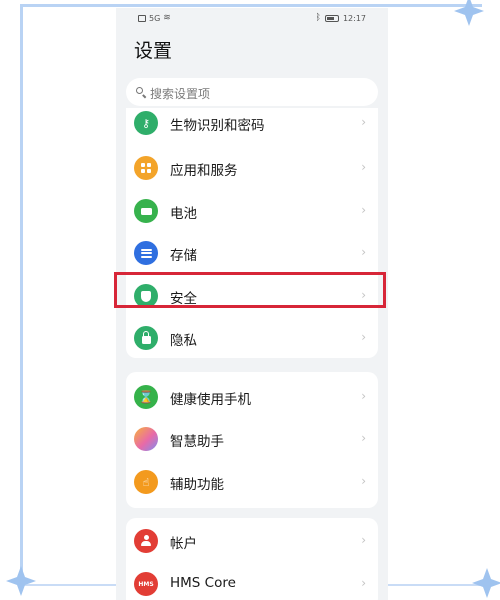 This screenshot has width=500, height=600. I want to click on highlight-box-security, so click(250, 290).